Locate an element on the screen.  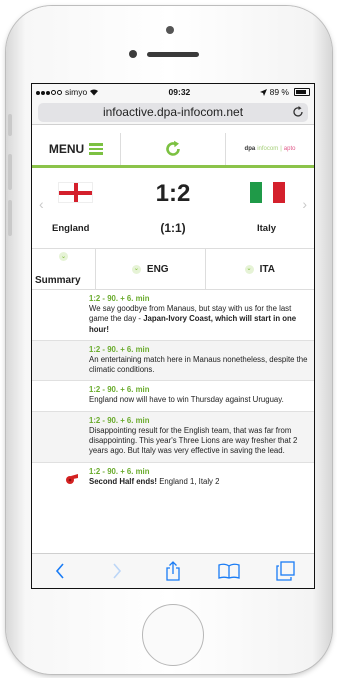
tab-home-team: ⌄ ENG is located at coordinates (151, 269).